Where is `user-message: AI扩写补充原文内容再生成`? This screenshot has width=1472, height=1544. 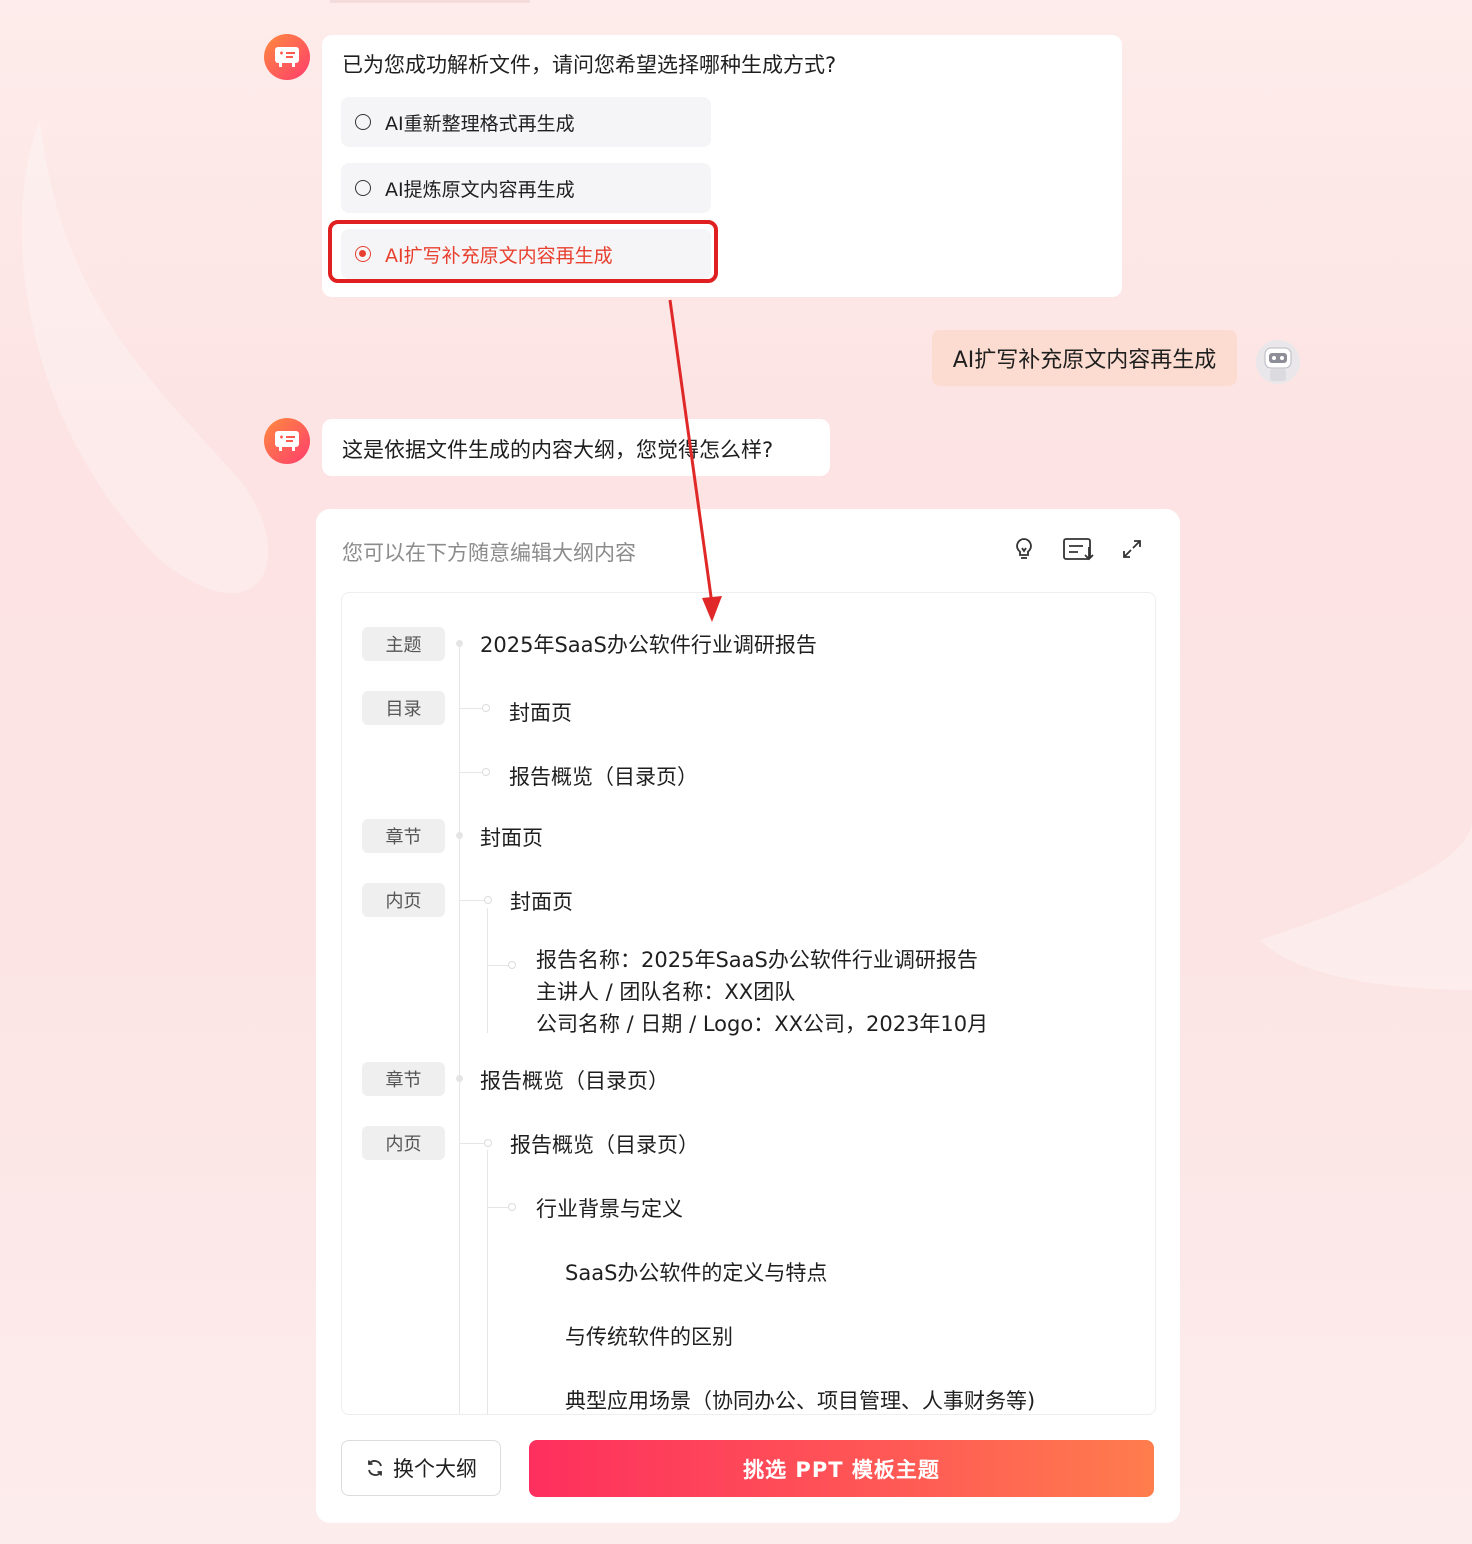 user-message: AI扩写补充原文内容再生成 is located at coordinates (1084, 358).